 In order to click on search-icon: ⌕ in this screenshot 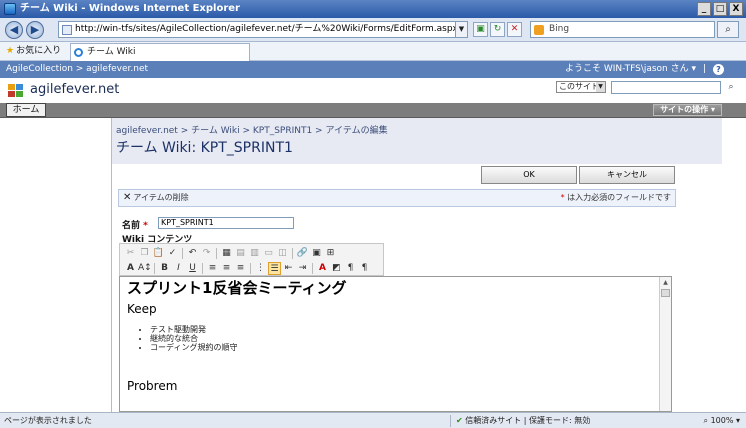, I will do `click(728, 29)`.